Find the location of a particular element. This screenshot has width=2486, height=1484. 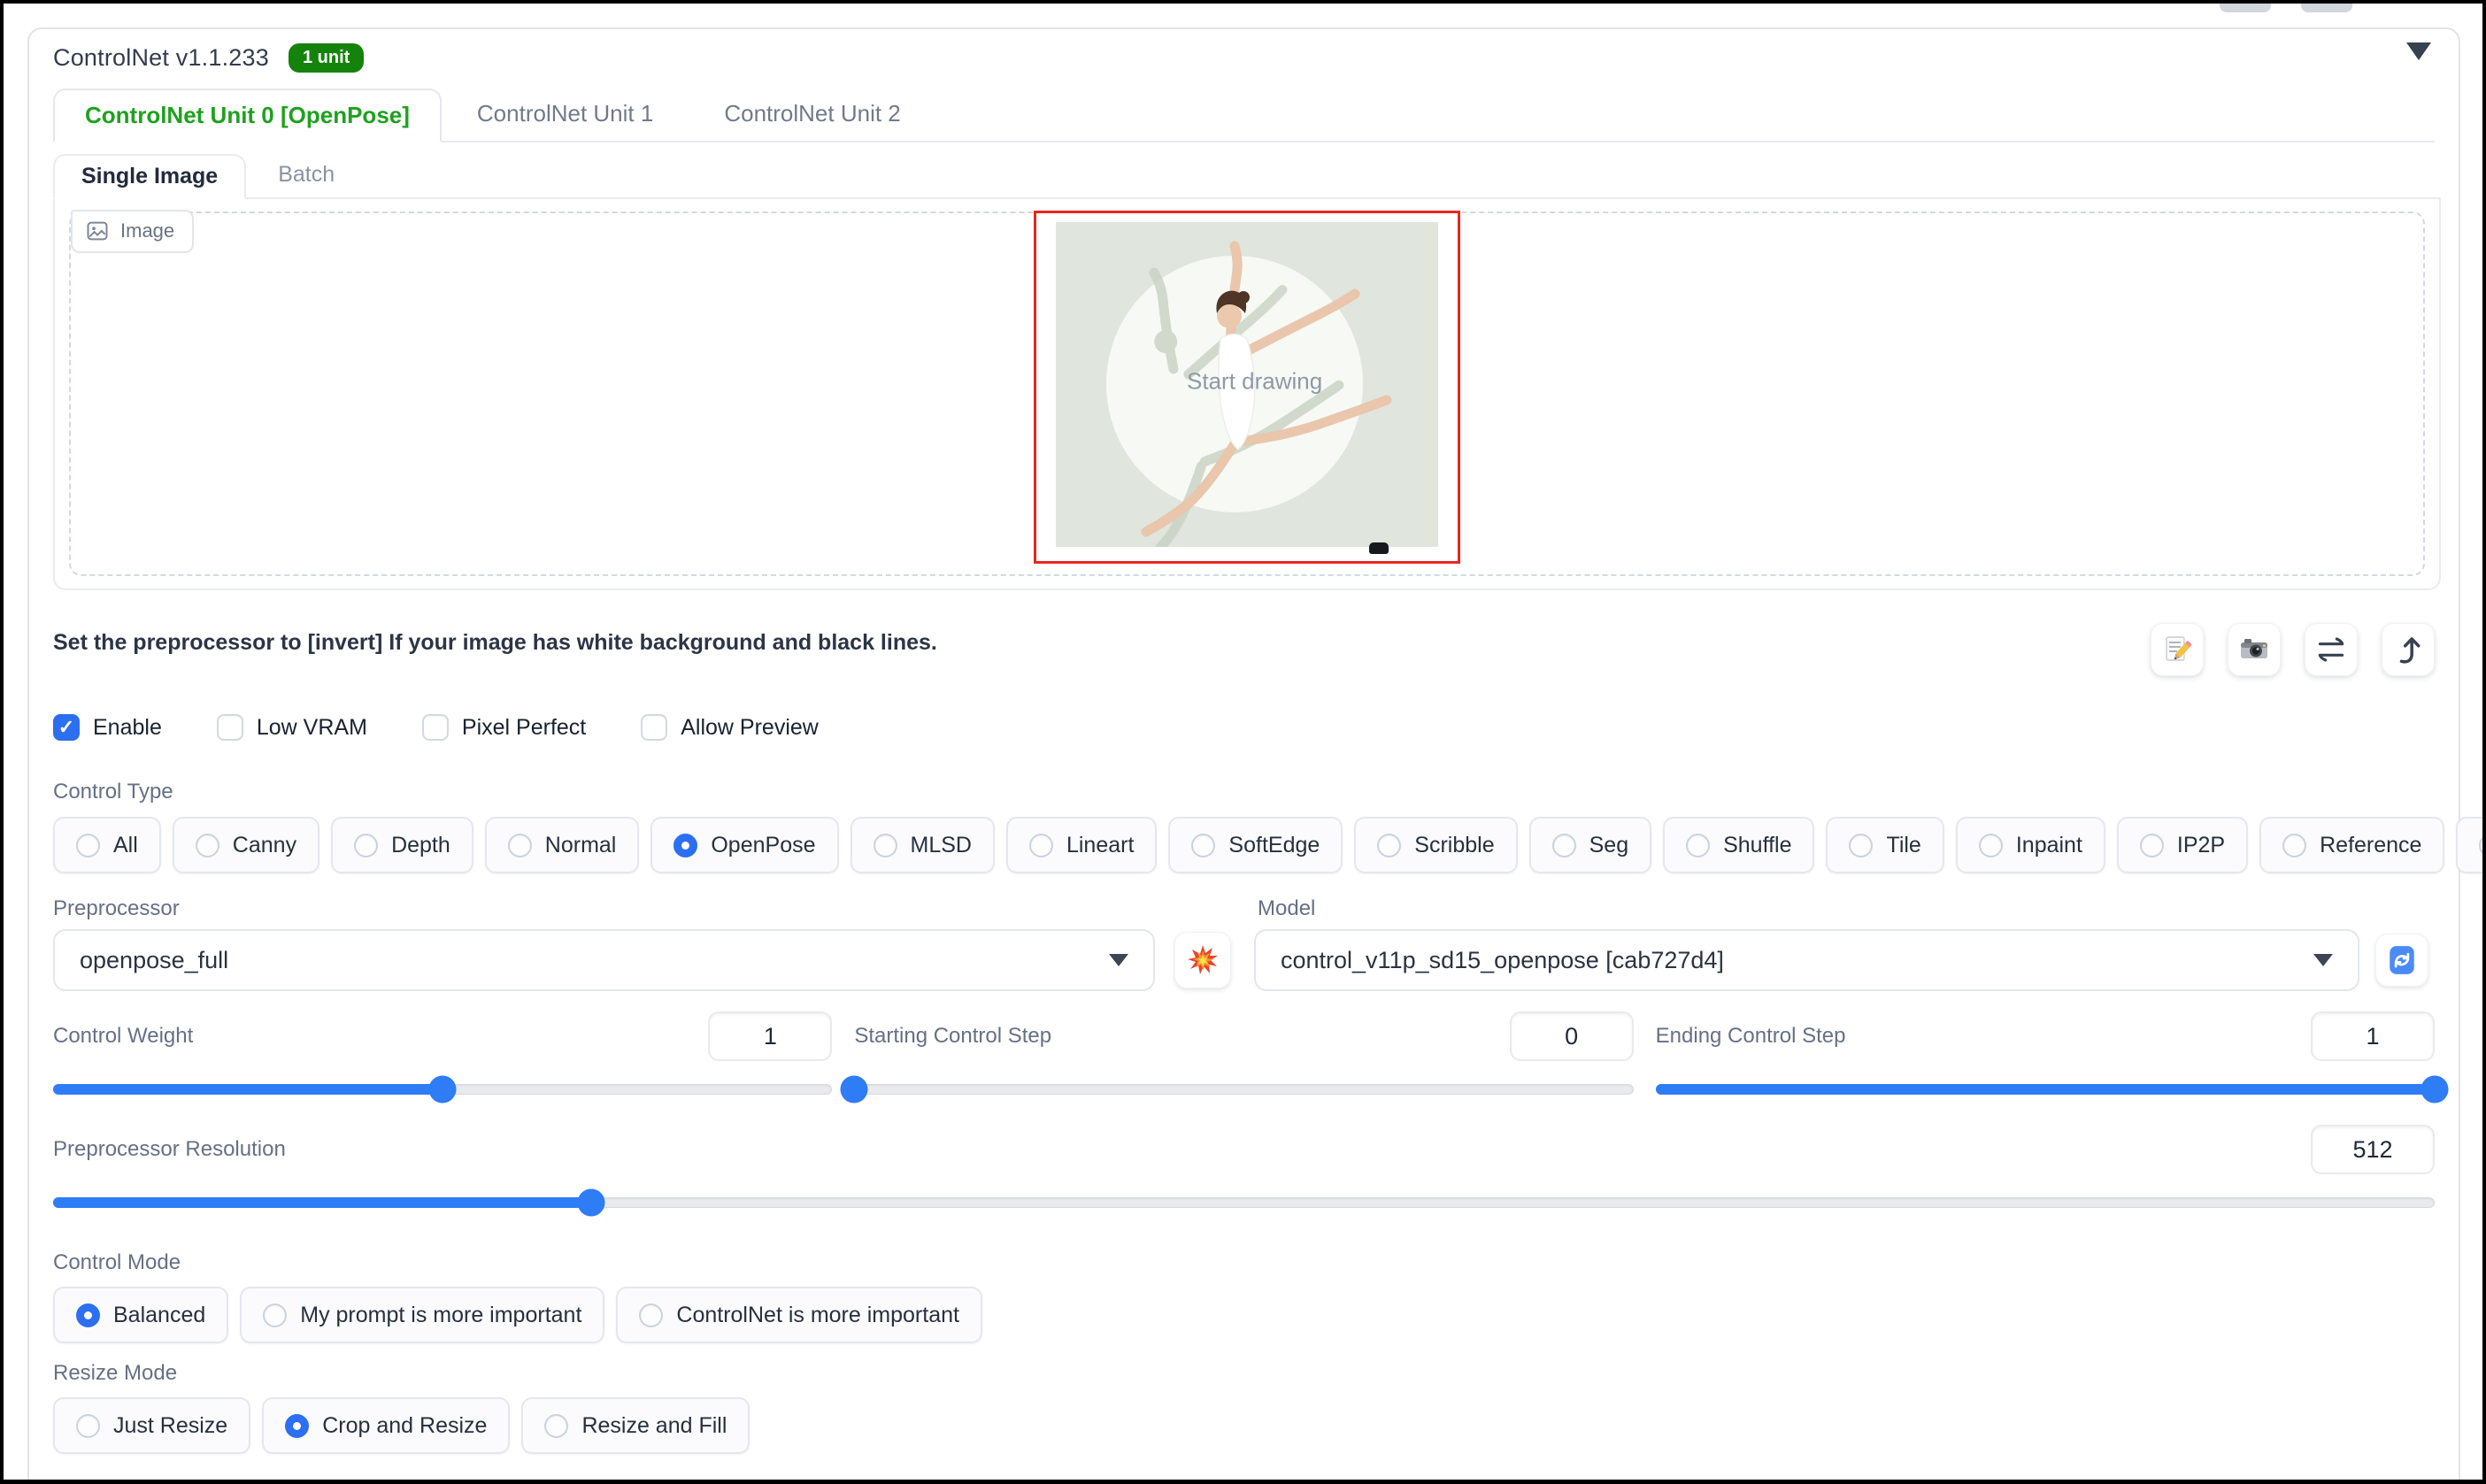

preprocessor-select: openpose_full is located at coordinates (604, 960).